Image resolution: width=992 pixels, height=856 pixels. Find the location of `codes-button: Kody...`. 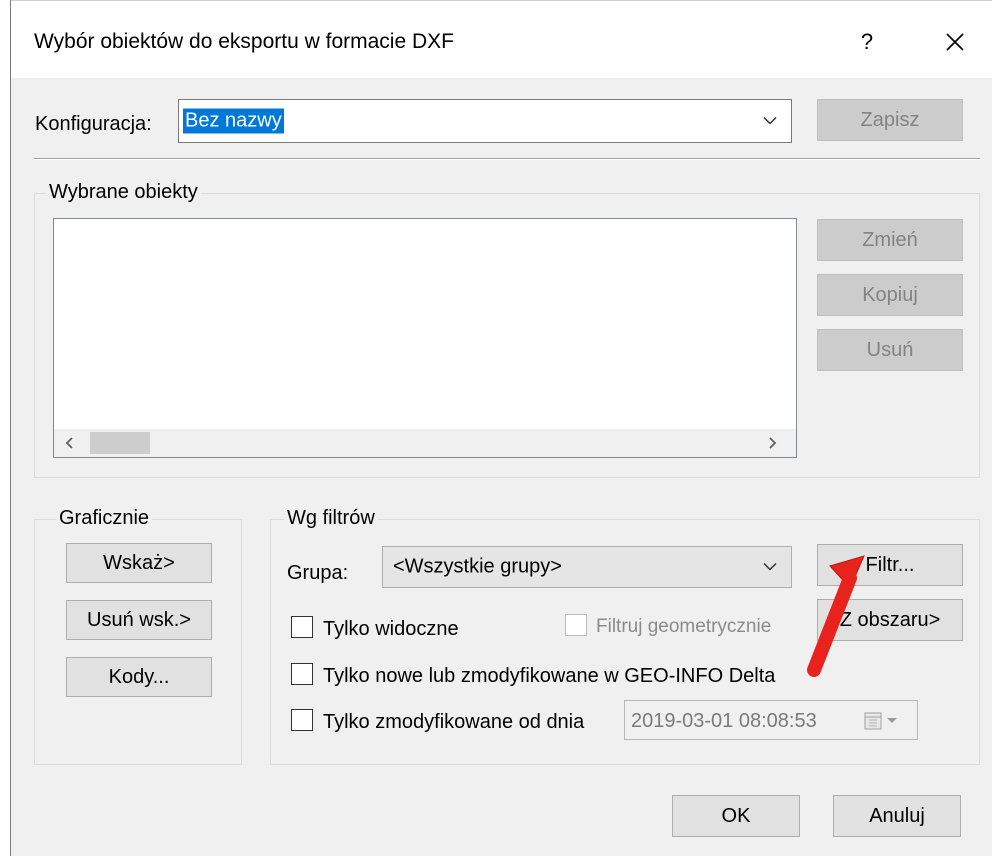

codes-button: Kody... is located at coordinates (139, 677).